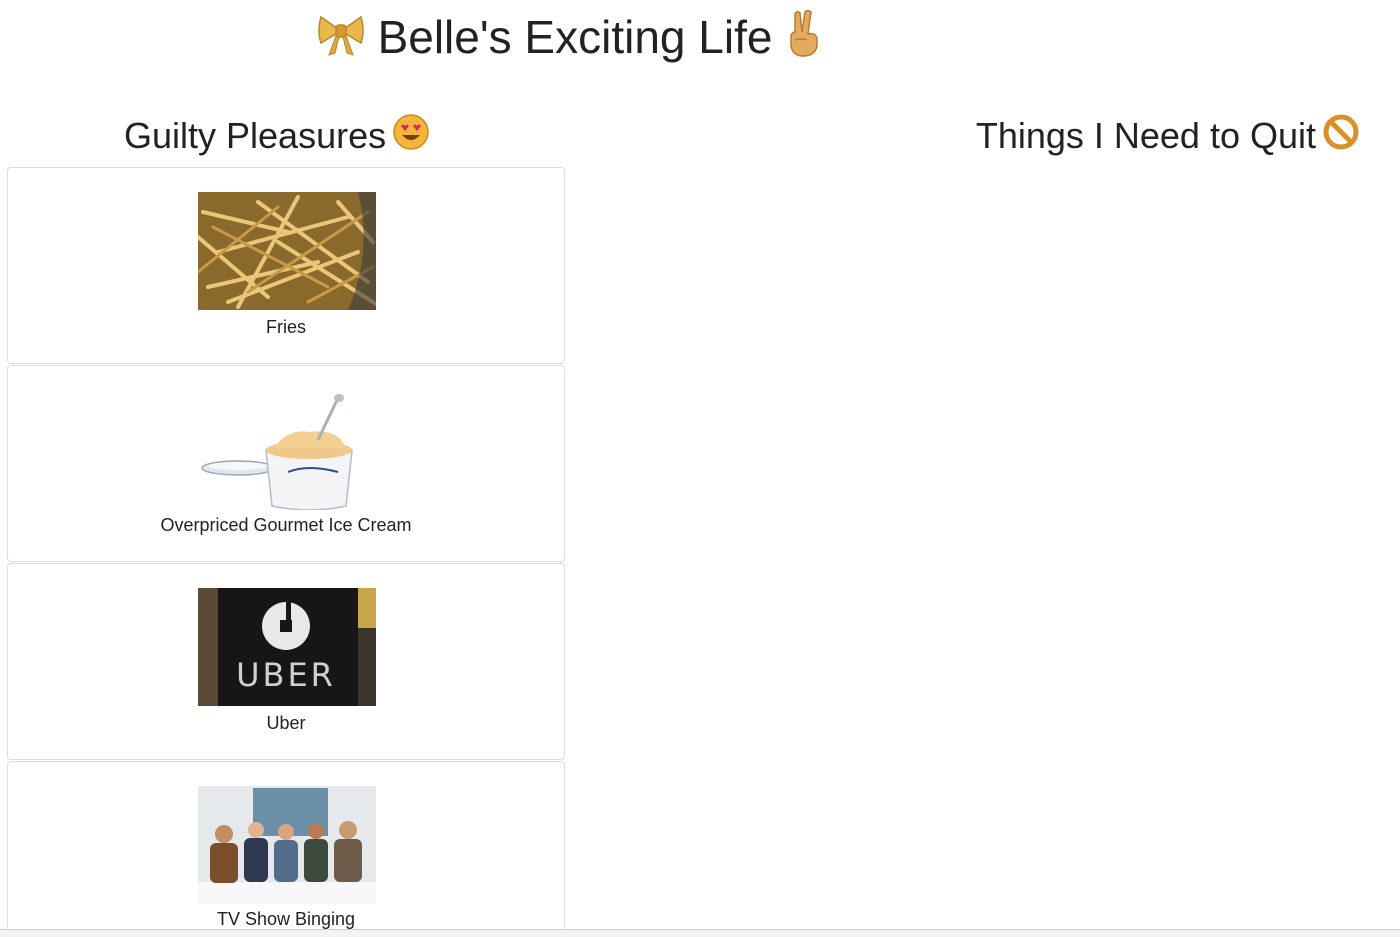 This screenshot has height=937, width=1400. Describe the element at coordinates (286, 723) in the screenshot. I see `card-caption: Uber` at that location.